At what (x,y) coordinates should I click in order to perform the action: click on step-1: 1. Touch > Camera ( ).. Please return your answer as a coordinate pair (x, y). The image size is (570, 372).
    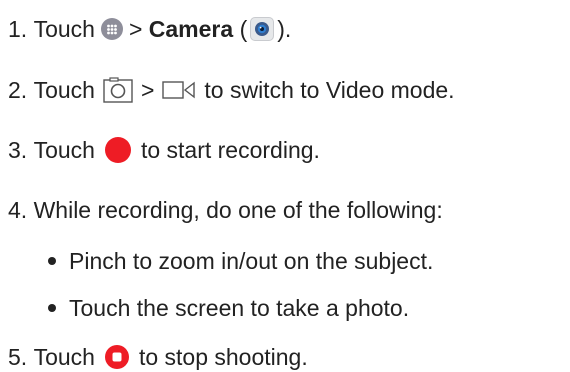
    Looking at the image, I should click on (149, 29).